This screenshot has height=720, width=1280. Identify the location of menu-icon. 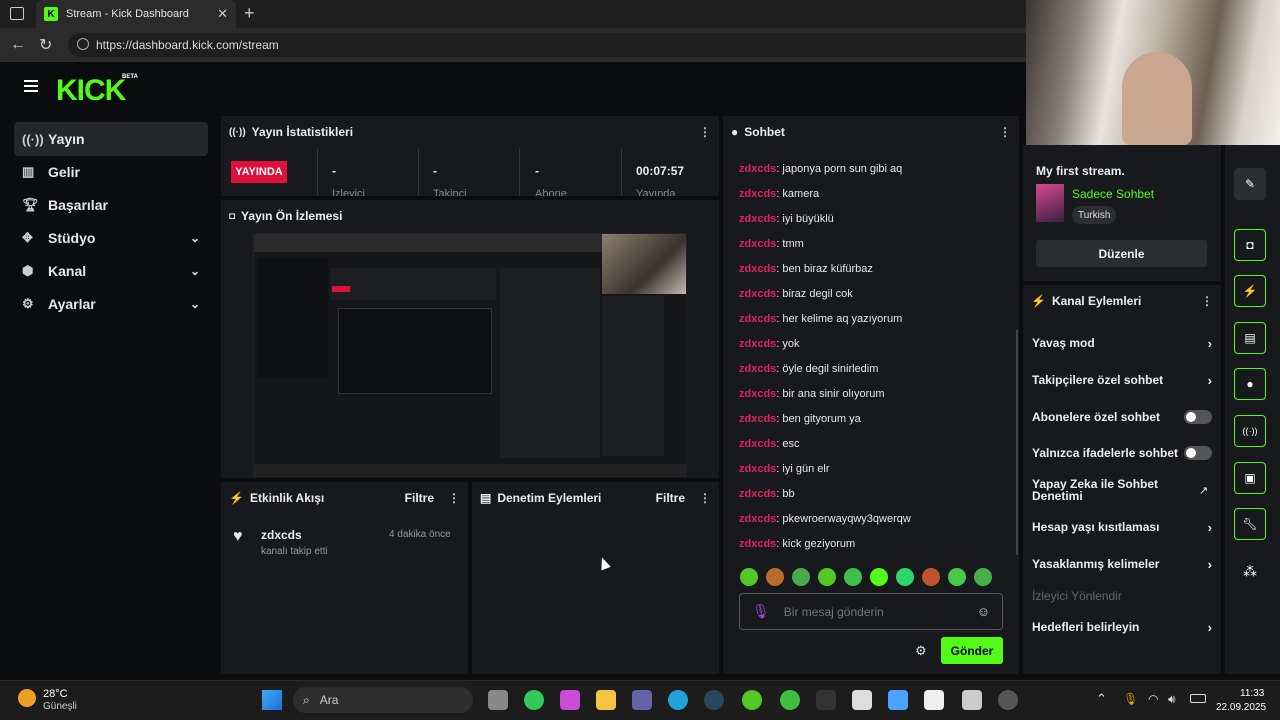
(31, 86).